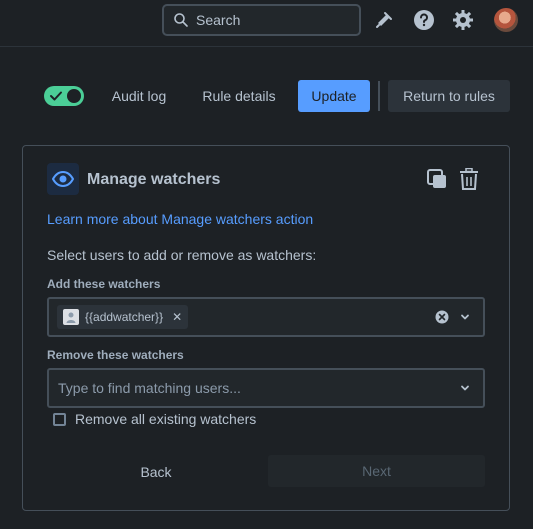  Describe the element at coordinates (64, 96) in the screenshot. I see `rule-enabled-toggle` at that location.